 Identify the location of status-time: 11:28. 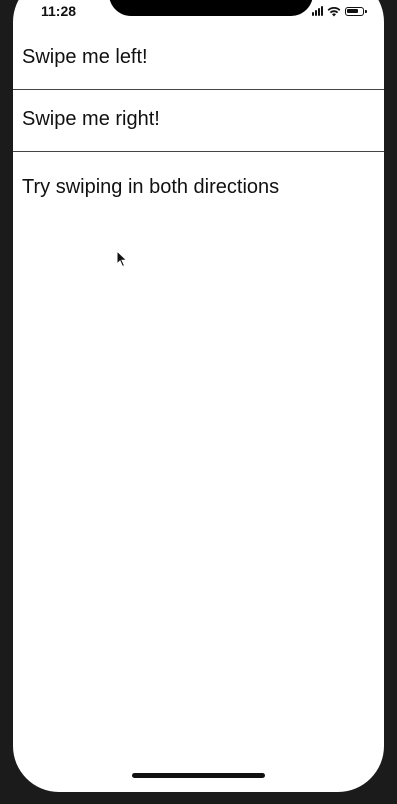
(59, 11).